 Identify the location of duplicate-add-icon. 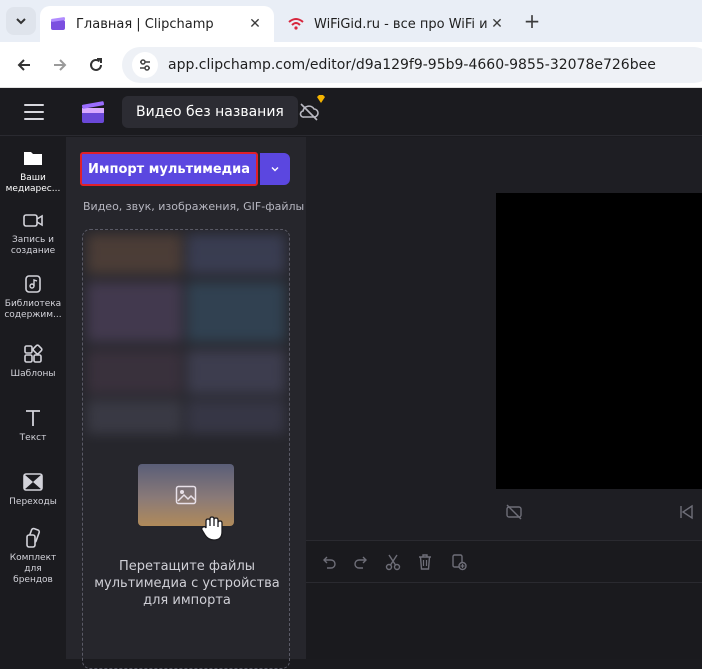
(459, 562).